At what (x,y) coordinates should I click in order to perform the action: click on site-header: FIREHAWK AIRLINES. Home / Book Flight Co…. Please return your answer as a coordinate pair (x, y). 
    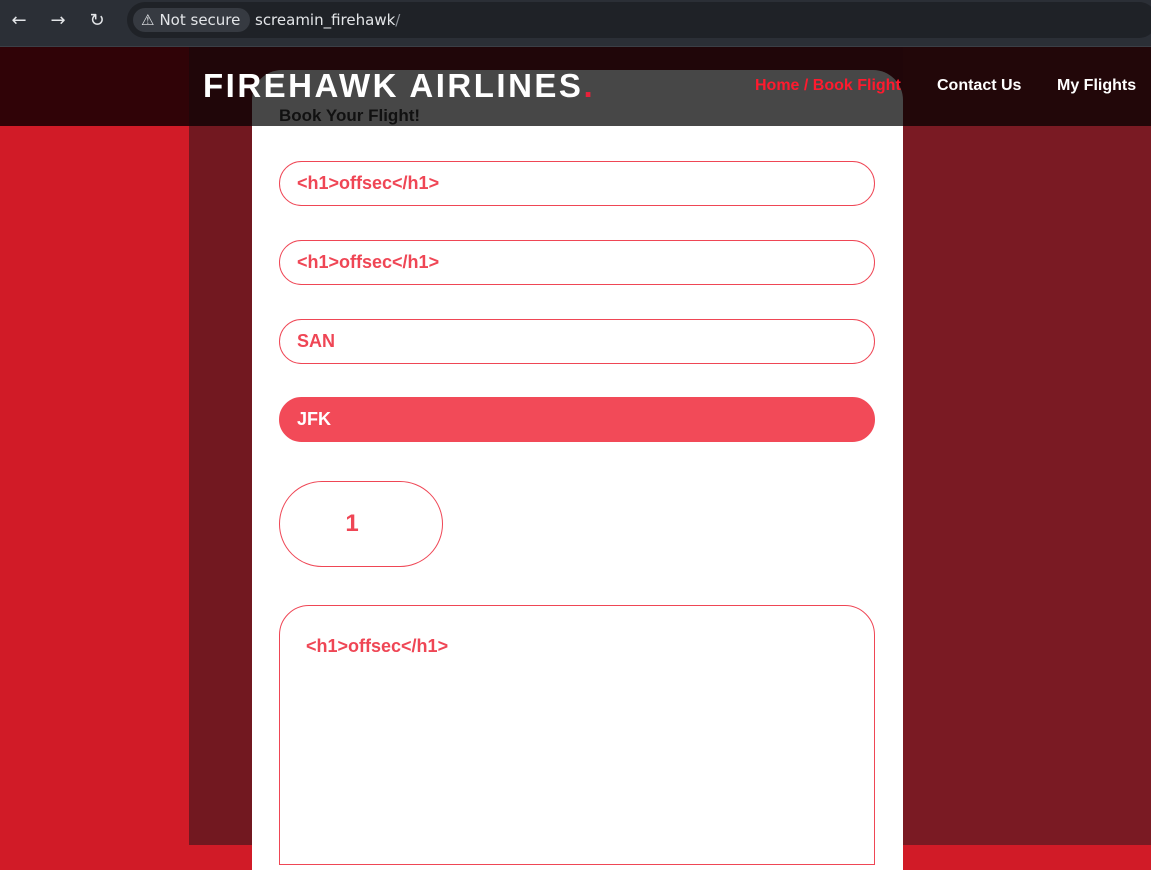
    Looking at the image, I should click on (575, 86).